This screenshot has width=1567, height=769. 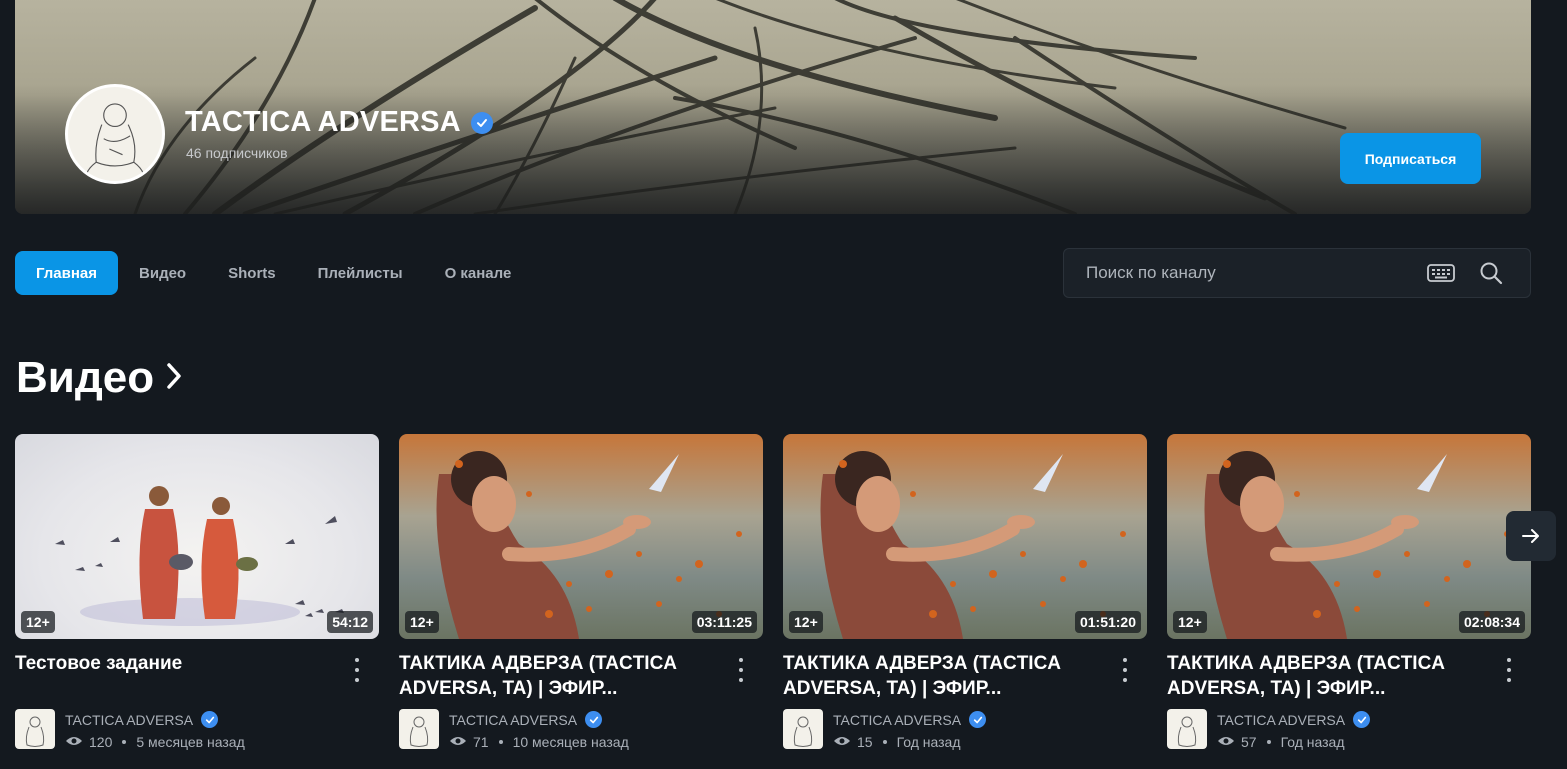 What do you see at coordinates (1249, 742) in the screenshot?
I see `view-count: 57` at bounding box center [1249, 742].